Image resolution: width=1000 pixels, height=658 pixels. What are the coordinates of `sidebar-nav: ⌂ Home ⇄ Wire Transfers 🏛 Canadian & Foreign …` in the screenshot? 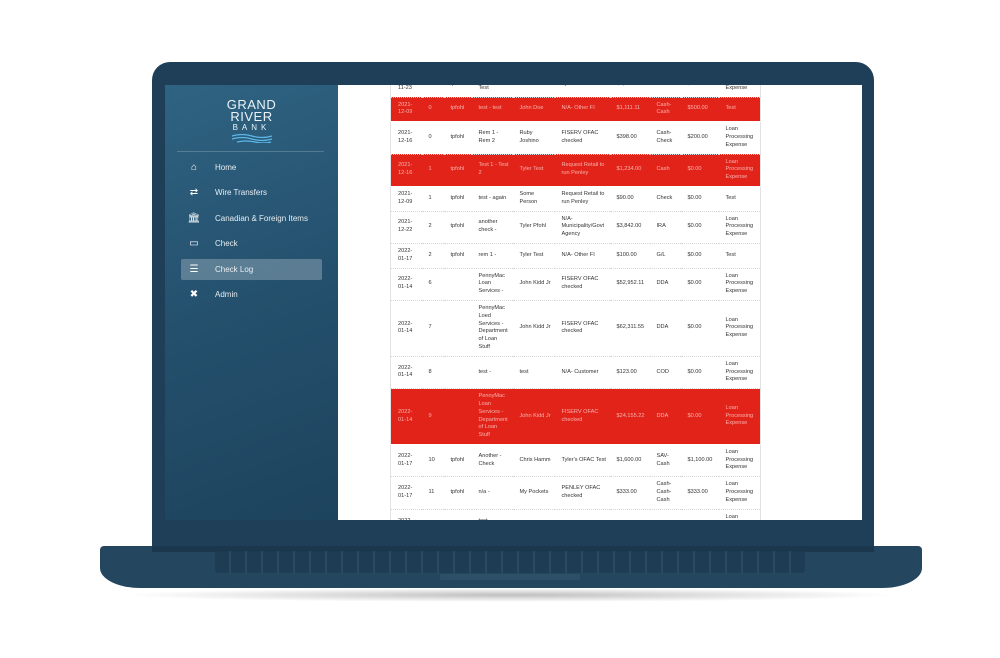 It's located at (251, 233).